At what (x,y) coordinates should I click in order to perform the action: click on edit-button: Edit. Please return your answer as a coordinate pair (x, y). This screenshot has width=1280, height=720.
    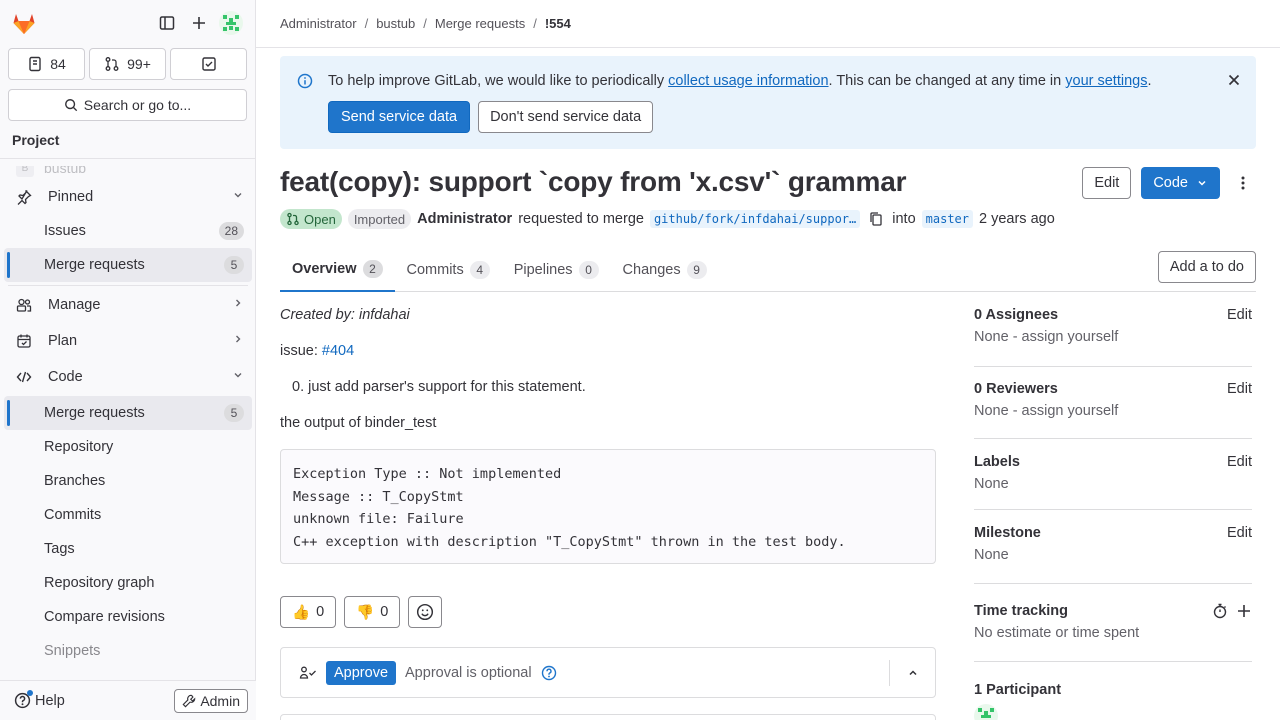
    Looking at the image, I should click on (1107, 183).